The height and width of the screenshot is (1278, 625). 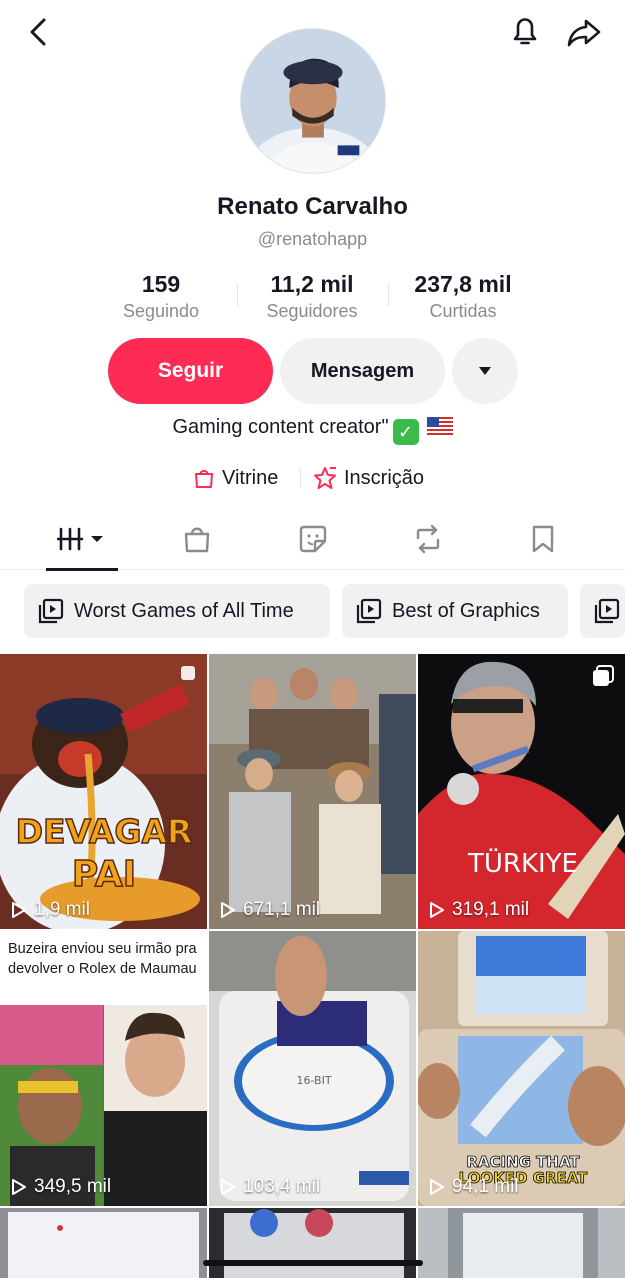 I want to click on video-thumbnail: 671,1 mil, so click(x=312, y=791).